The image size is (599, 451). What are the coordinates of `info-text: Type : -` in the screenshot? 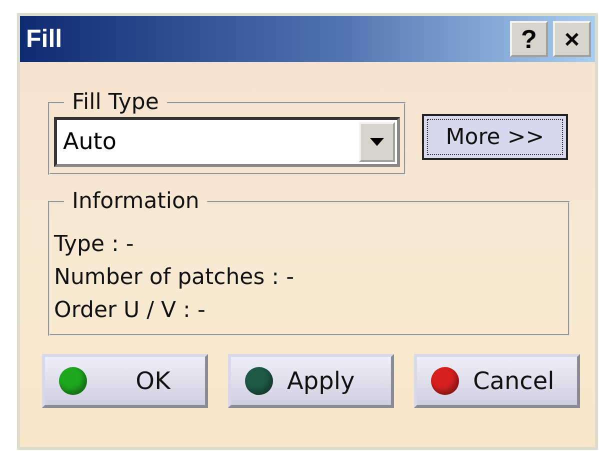 It's located at (94, 245).